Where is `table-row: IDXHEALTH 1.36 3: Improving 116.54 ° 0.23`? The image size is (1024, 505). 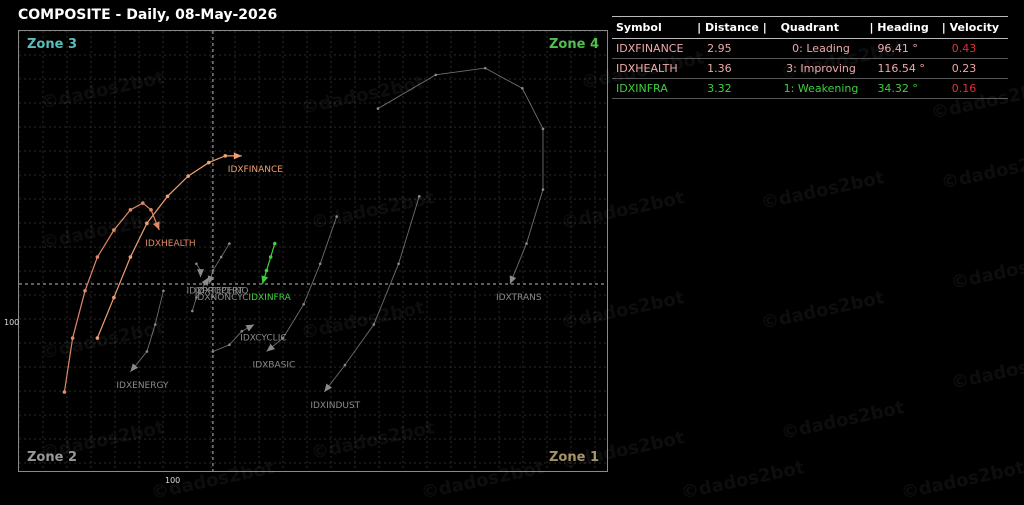 table-row: IDXHEALTH 1.36 3: Improving 116.54 ° 0.23 is located at coordinates (810, 68).